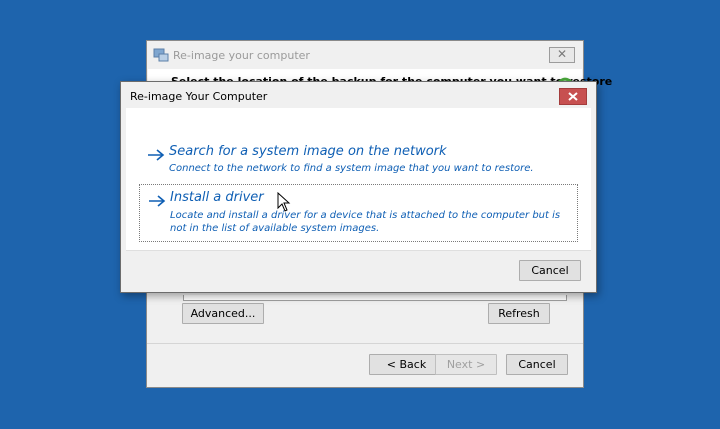 This screenshot has height=429, width=720. I want to click on backup-list, so click(375, 298).